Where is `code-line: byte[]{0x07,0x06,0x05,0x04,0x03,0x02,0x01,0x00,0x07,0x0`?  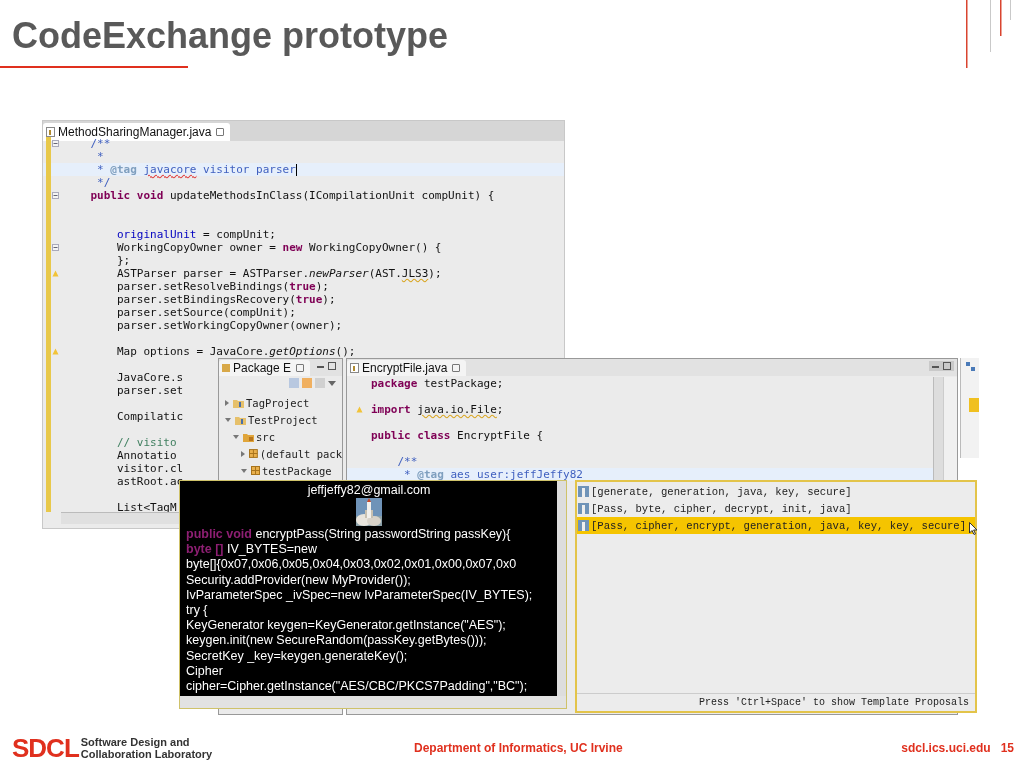
code-line: byte[]{0x07,0x06,0x05,0x04,0x03,0x02,0x01,0x00,0x07,0x0 is located at coordinates (351, 565).